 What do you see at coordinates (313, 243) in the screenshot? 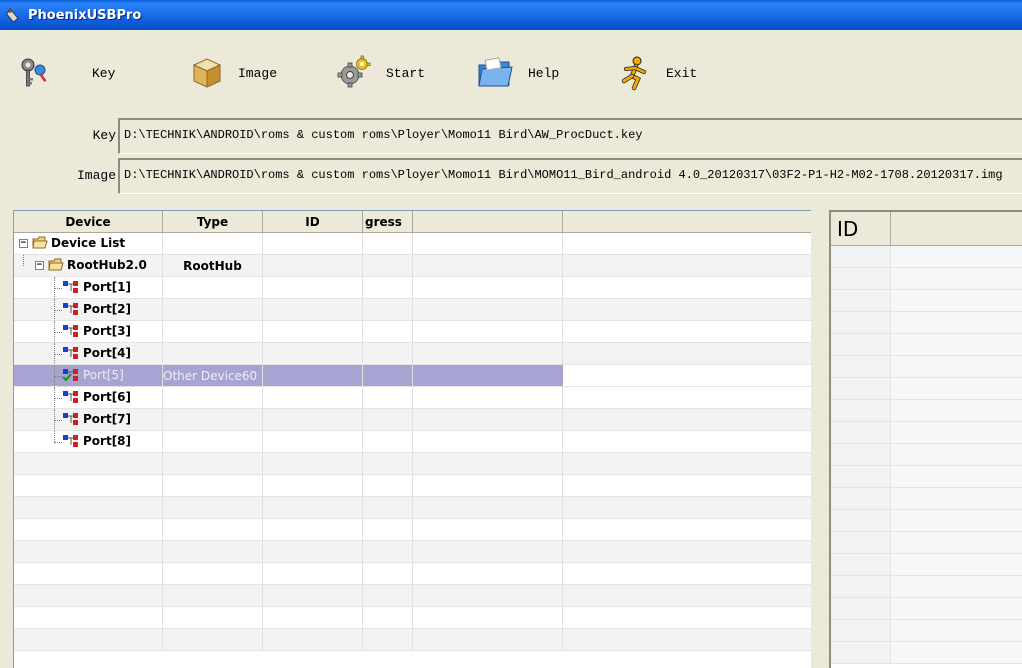
I see `id-cell` at bounding box center [313, 243].